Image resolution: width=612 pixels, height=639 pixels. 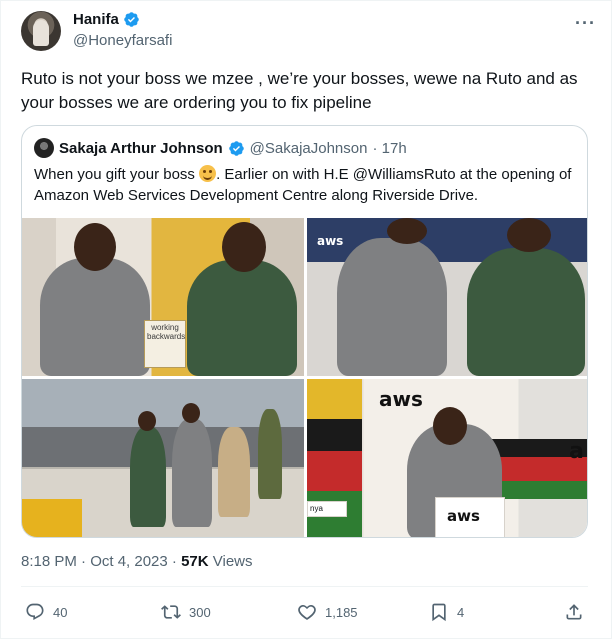 I want to click on quoted-time: · 17h, so click(x=389, y=148).